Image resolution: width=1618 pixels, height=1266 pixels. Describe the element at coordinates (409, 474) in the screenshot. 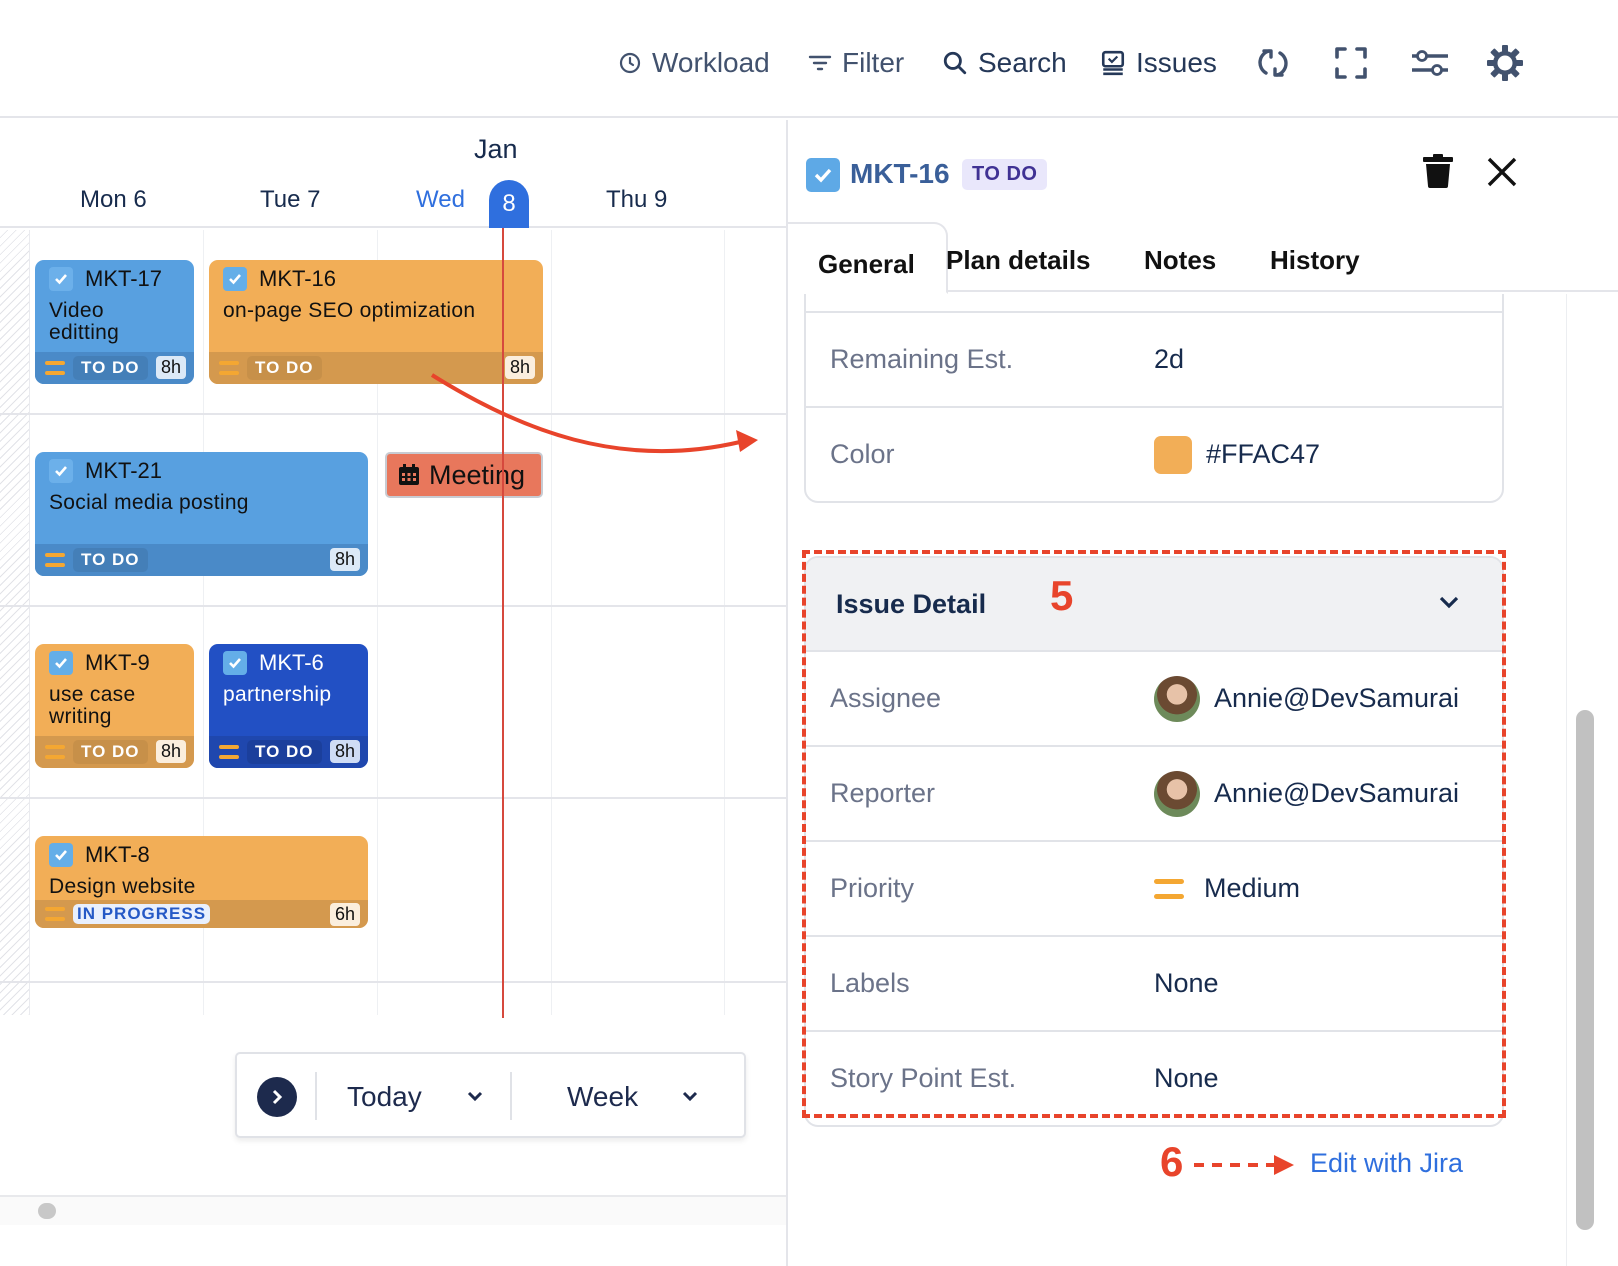

I see `calendar-icon` at that location.